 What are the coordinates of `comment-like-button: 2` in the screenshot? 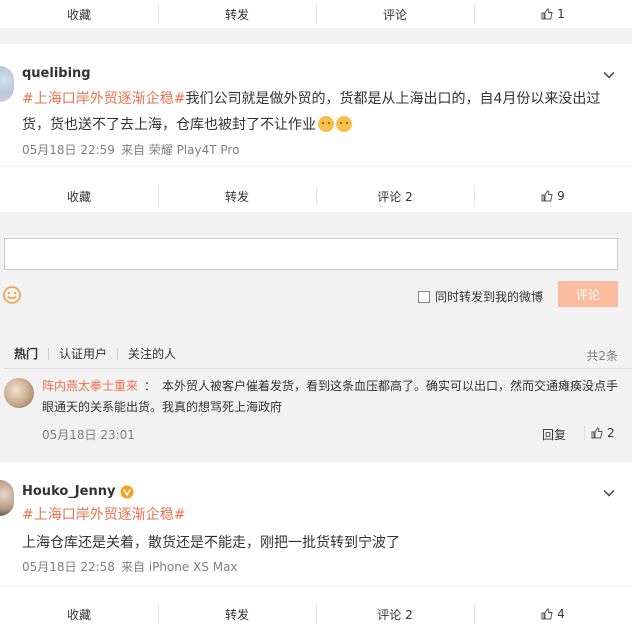 It's located at (599, 433).